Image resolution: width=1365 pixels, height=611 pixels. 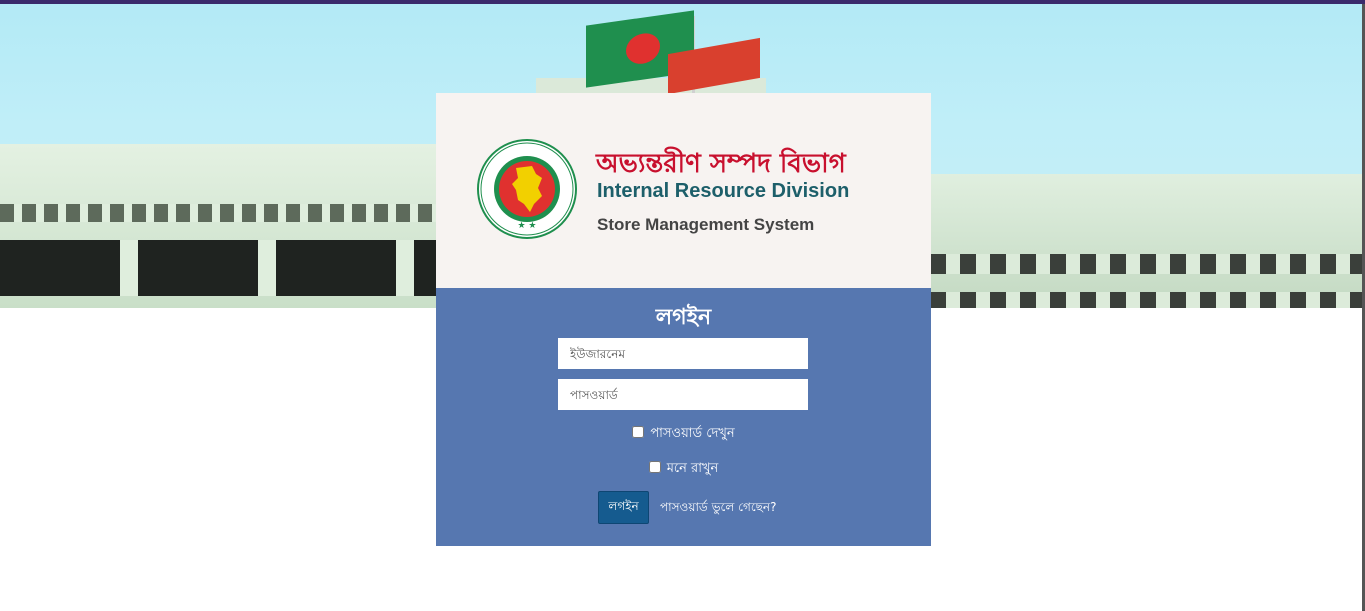 I want to click on forgot-password-link: পাসওয়ার্ড ভুলে গেছেন?, so click(x=718, y=509).